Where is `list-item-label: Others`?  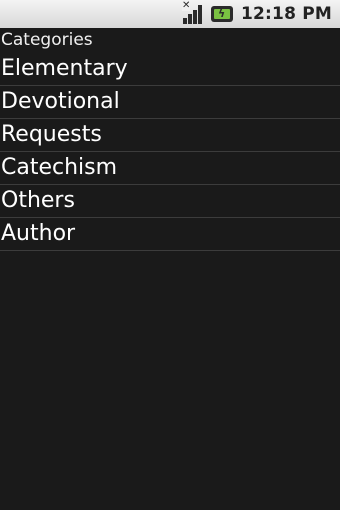
list-item-label: Others is located at coordinates (38, 200).